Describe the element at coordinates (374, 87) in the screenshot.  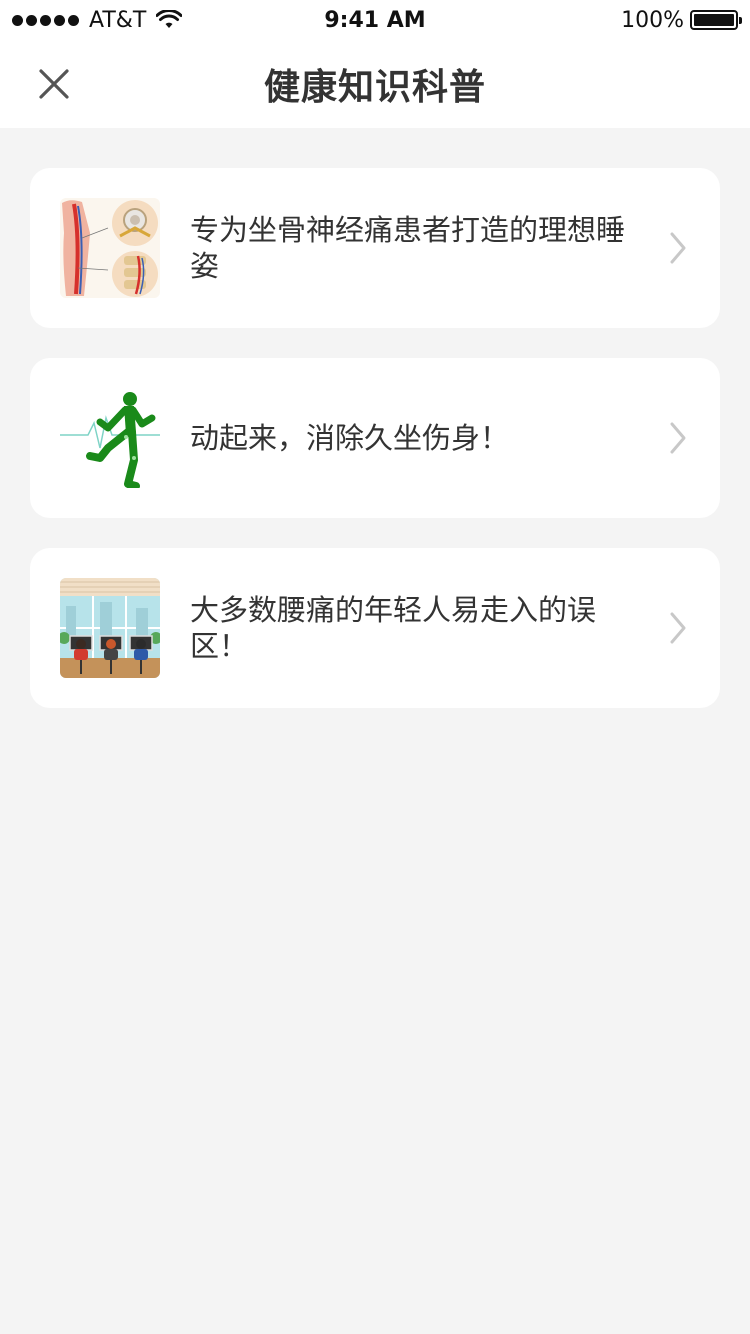
I see `page-title: 健康知识科普` at that location.